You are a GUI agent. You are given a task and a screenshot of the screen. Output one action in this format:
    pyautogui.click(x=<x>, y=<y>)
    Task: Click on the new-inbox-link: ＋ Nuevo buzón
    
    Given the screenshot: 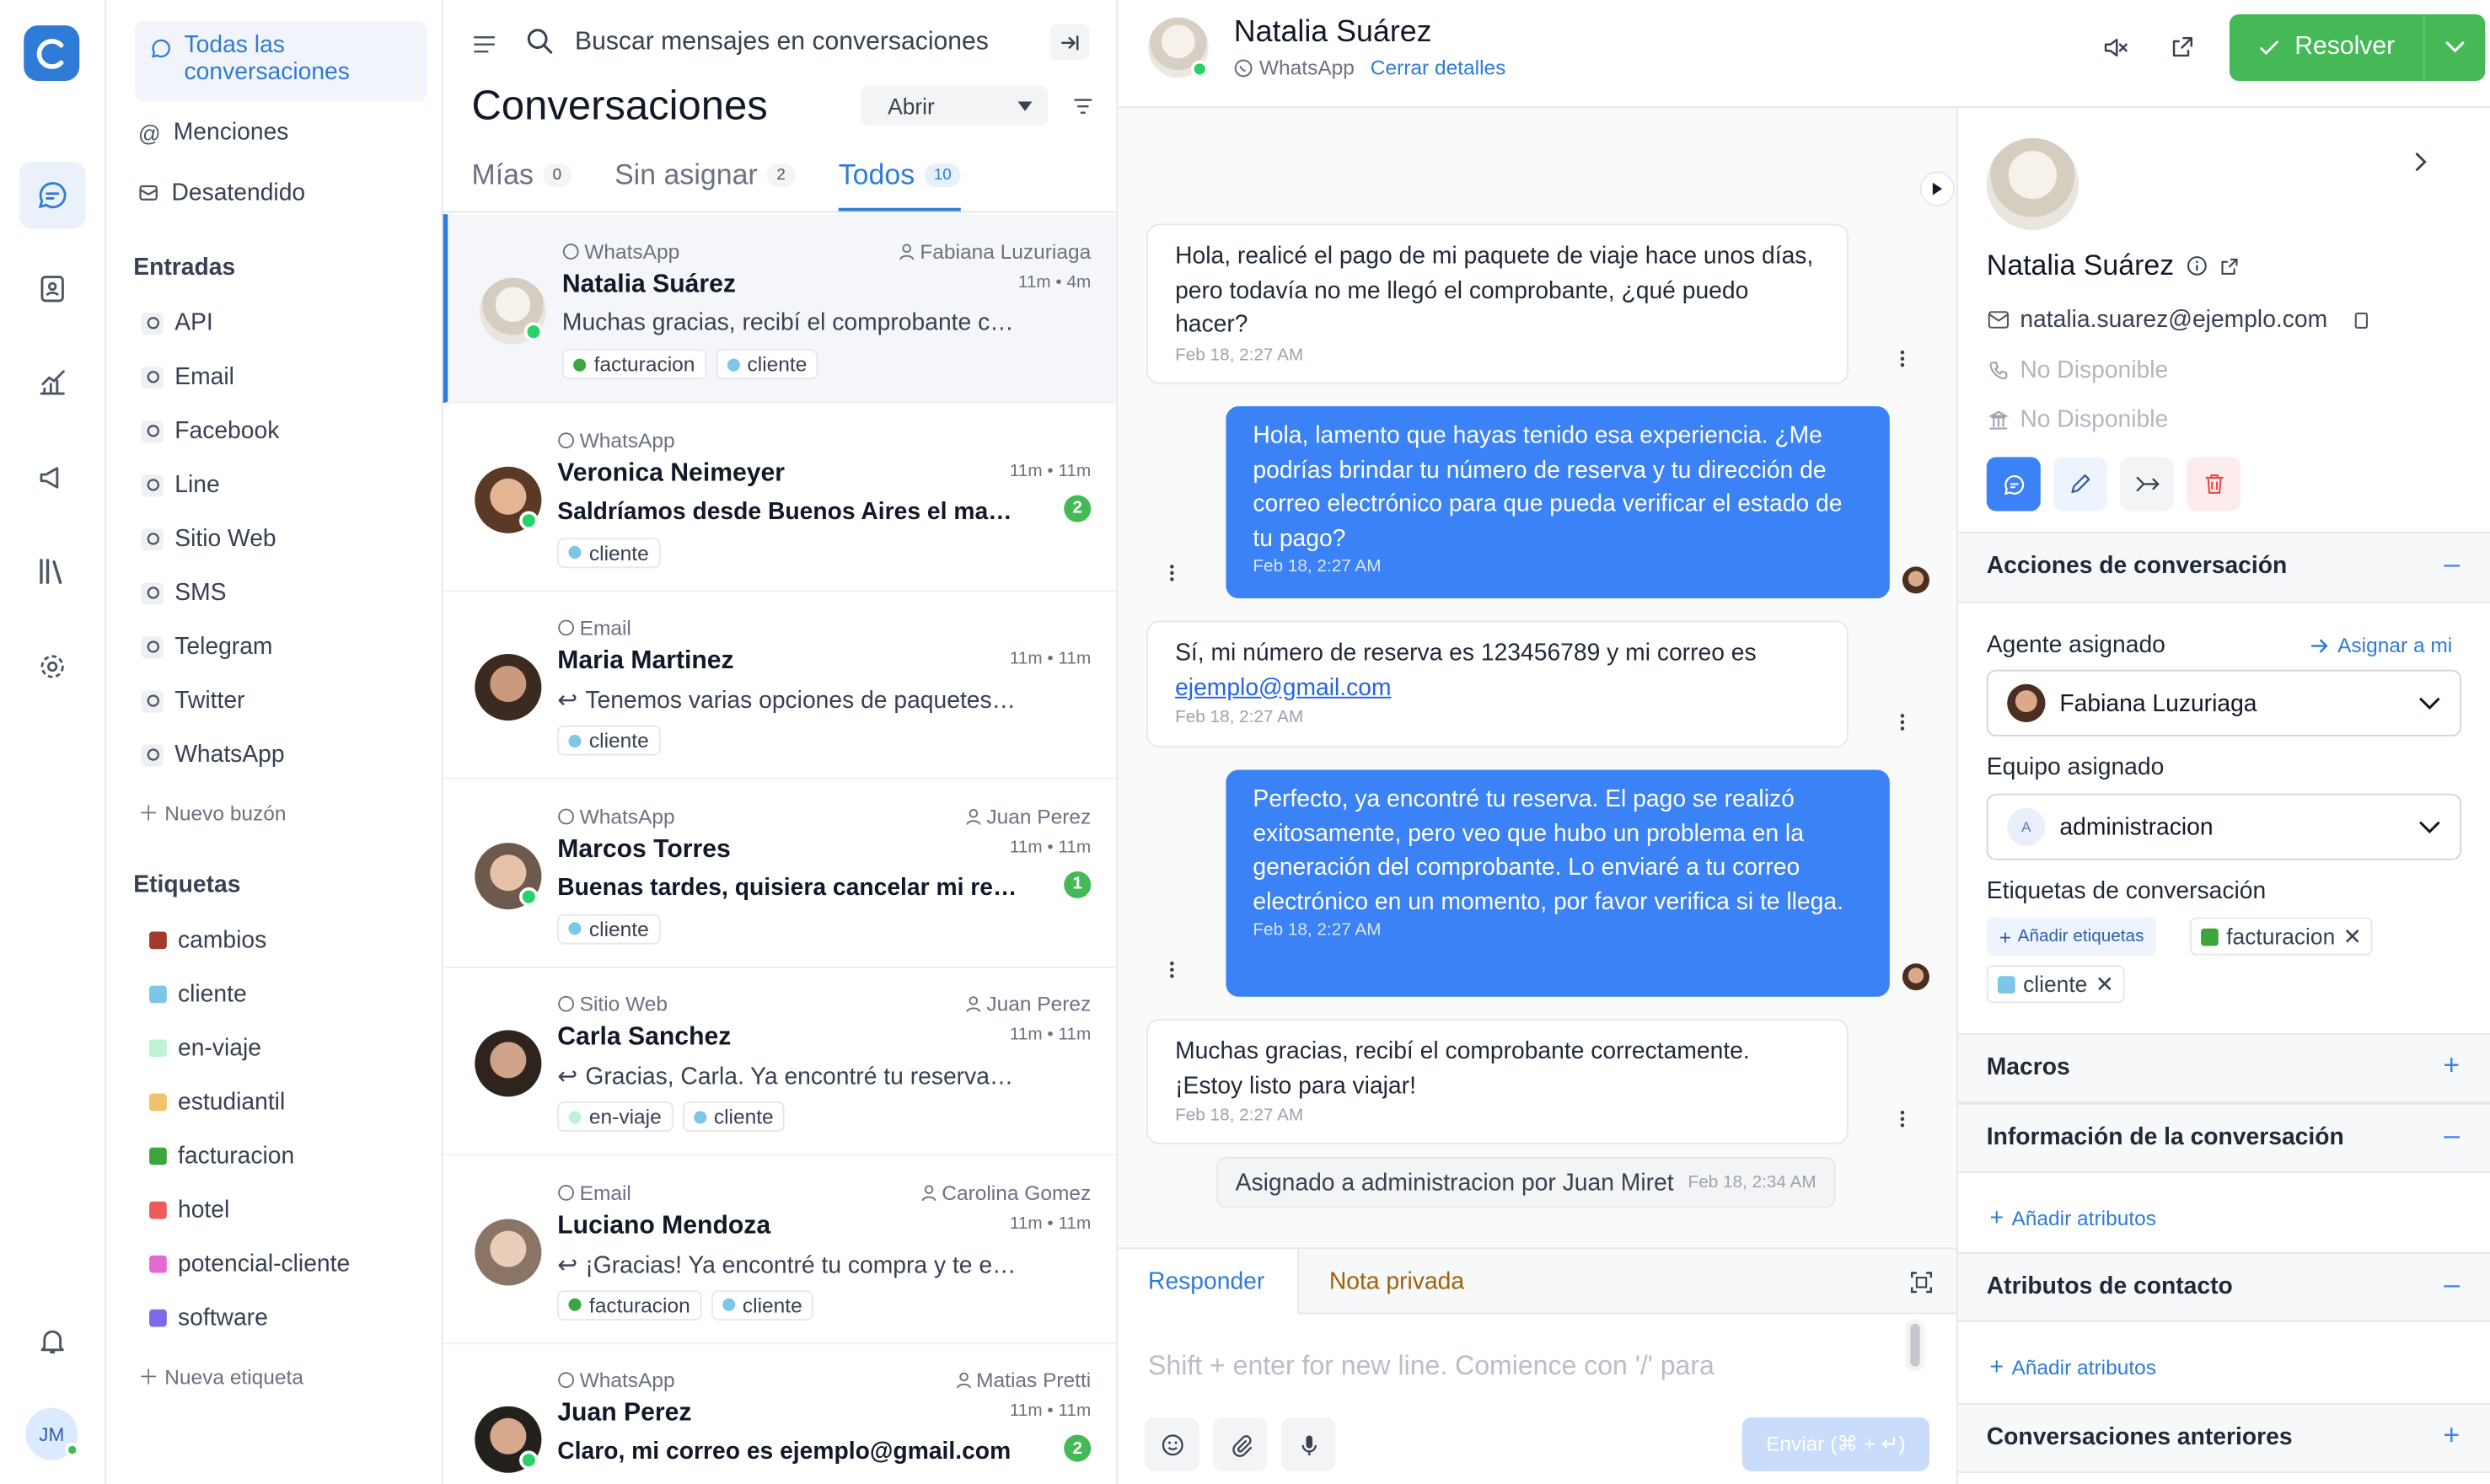 What is the action you would take?
    pyautogui.click(x=213, y=812)
    